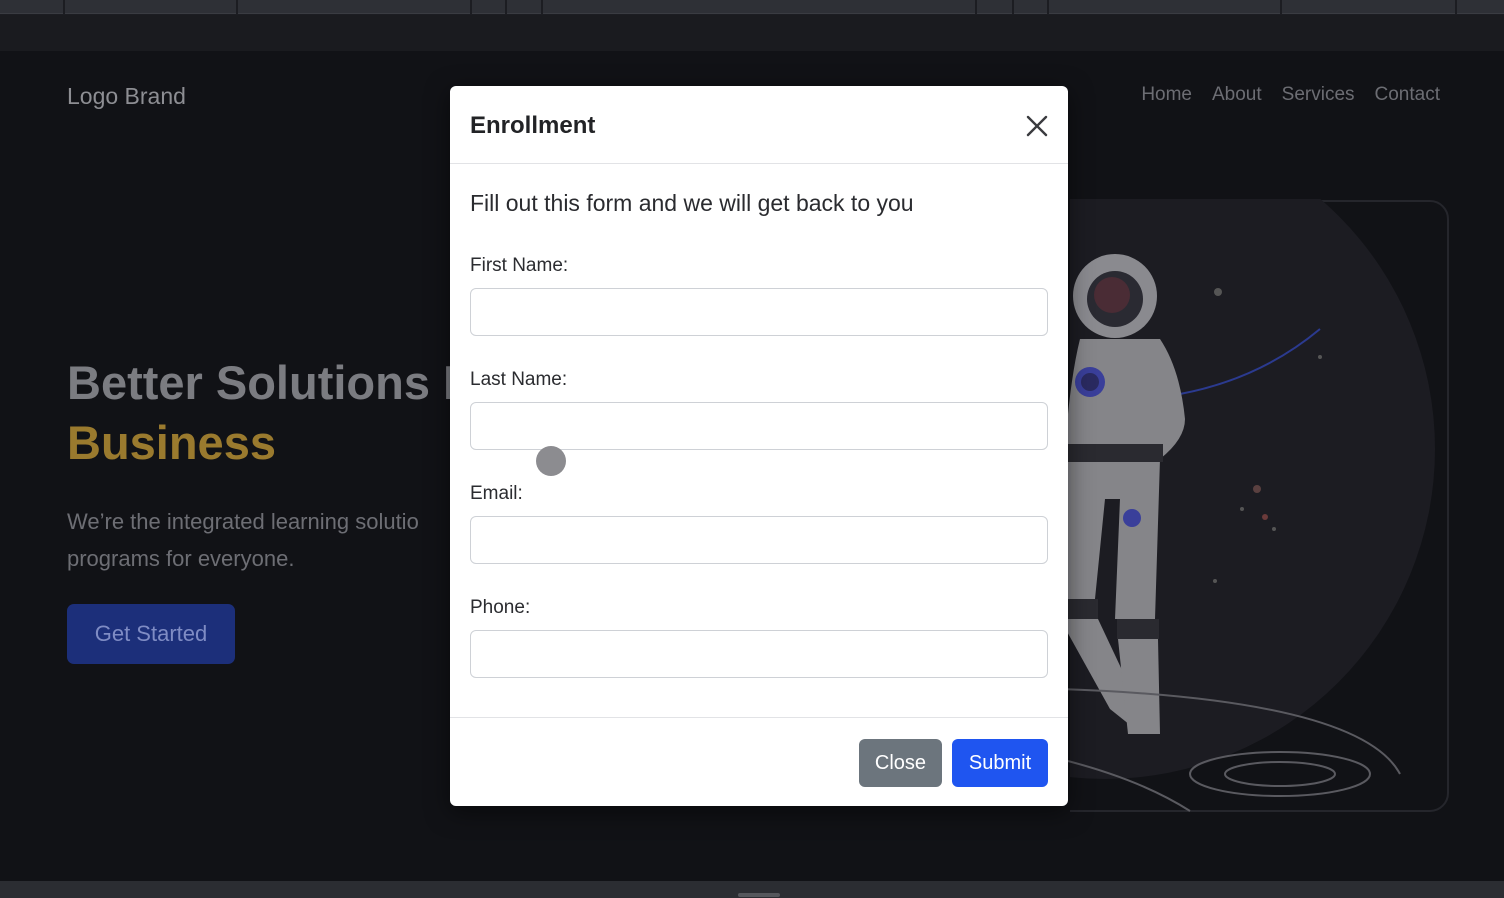 This screenshot has height=898, width=1504. What do you see at coordinates (900, 763) in the screenshot?
I see `close-button: Close` at bounding box center [900, 763].